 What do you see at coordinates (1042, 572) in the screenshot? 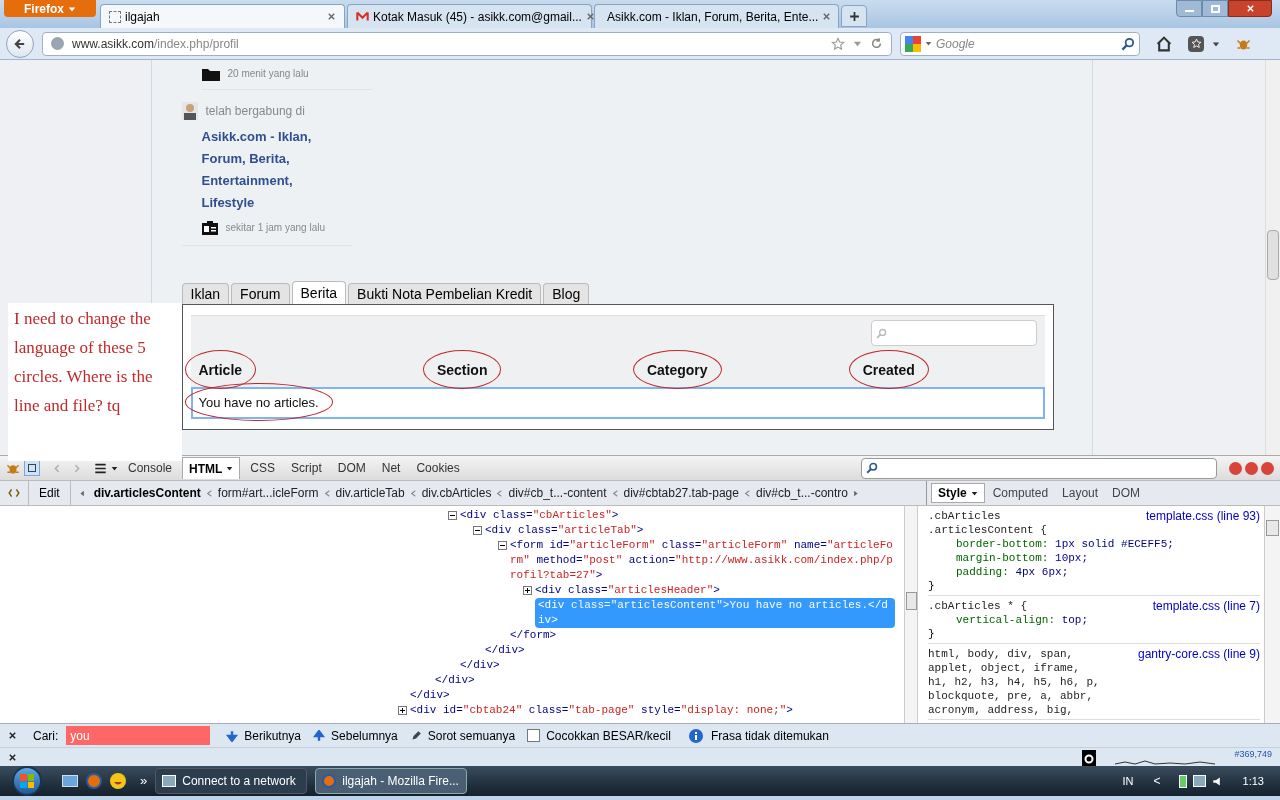
I see `css-value: 4px 6px;` at bounding box center [1042, 572].